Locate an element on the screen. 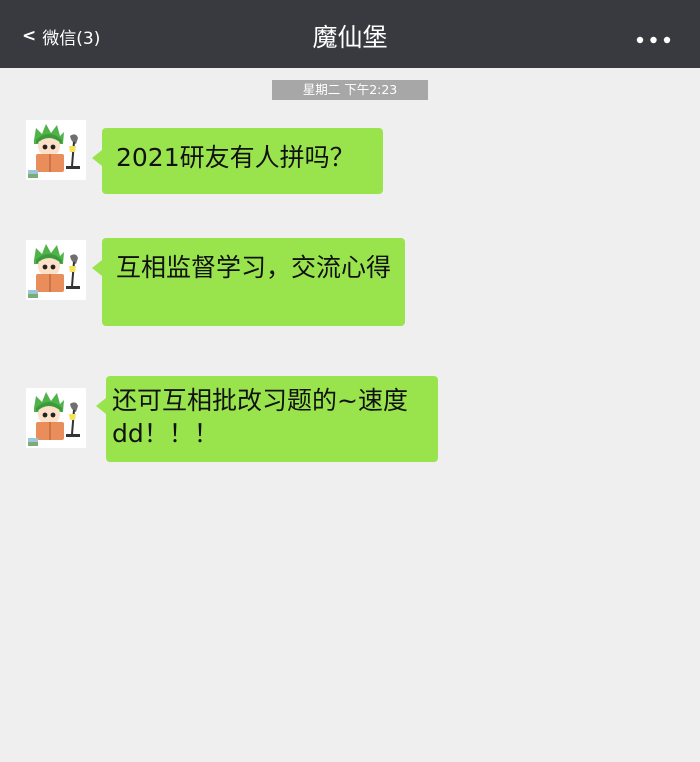  message-bubble: 2021研友有人拼吗？ is located at coordinates (237, 161).